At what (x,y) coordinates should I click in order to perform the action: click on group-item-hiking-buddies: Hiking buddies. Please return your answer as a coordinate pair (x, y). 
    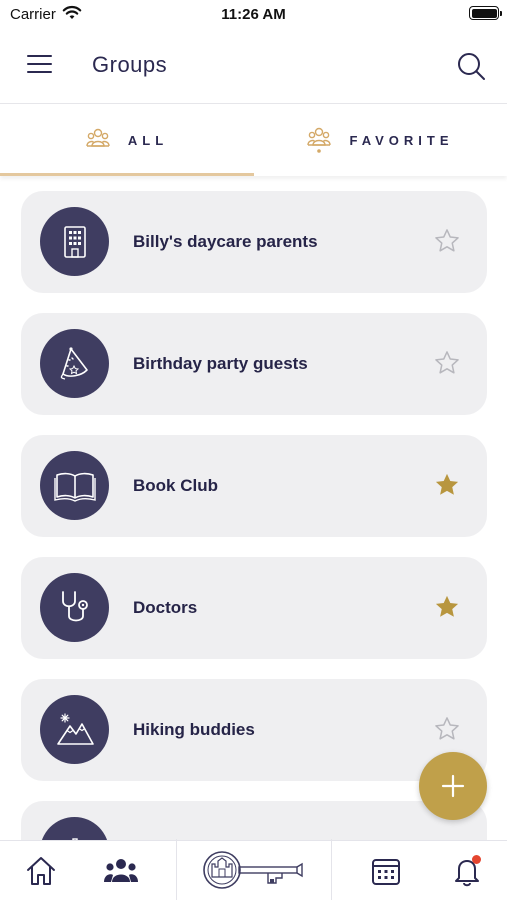
    Looking at the image, I should click on (254, 730).